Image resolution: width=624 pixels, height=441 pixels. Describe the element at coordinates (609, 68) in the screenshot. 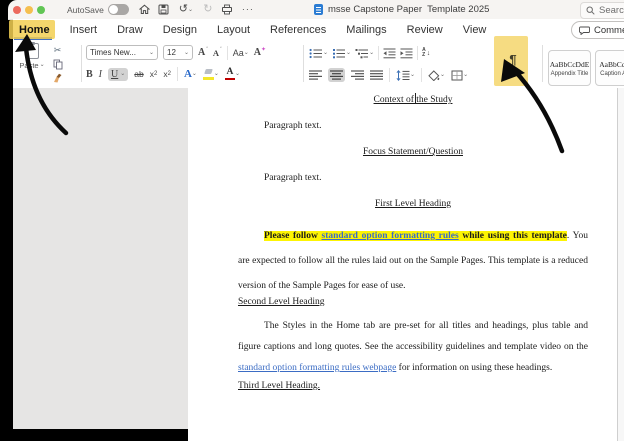

I see `style-card-caption: AaBbCcDc Caption Abo` at that location.